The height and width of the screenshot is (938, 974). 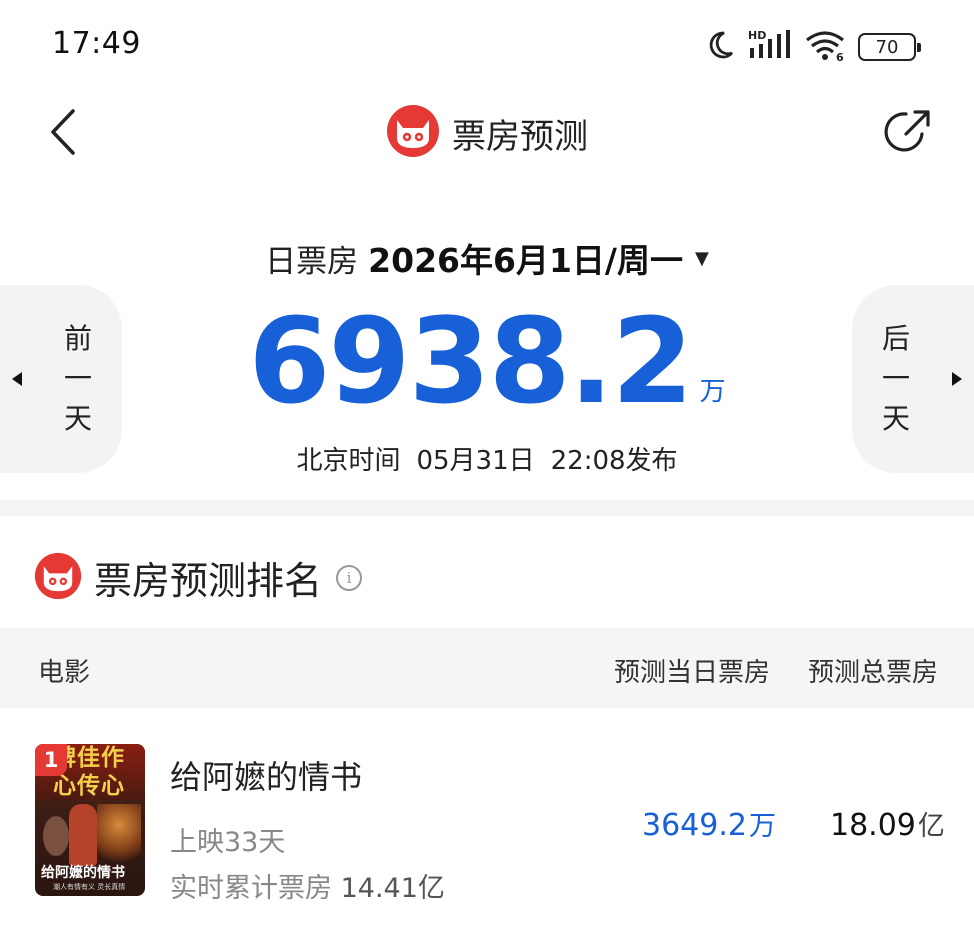 I want to click on total-forecast: 18.09 亿, so click(x=887, y=823).